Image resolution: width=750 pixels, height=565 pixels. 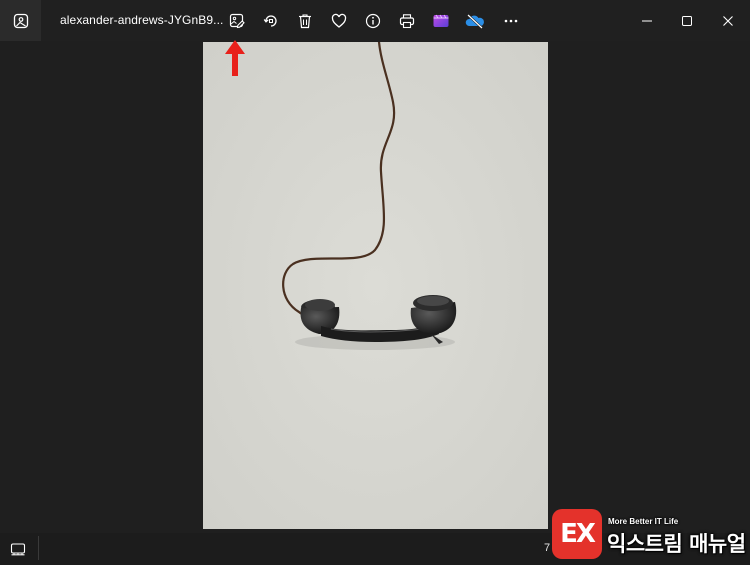 I want to click on info-button, so click(x=373, y=21).